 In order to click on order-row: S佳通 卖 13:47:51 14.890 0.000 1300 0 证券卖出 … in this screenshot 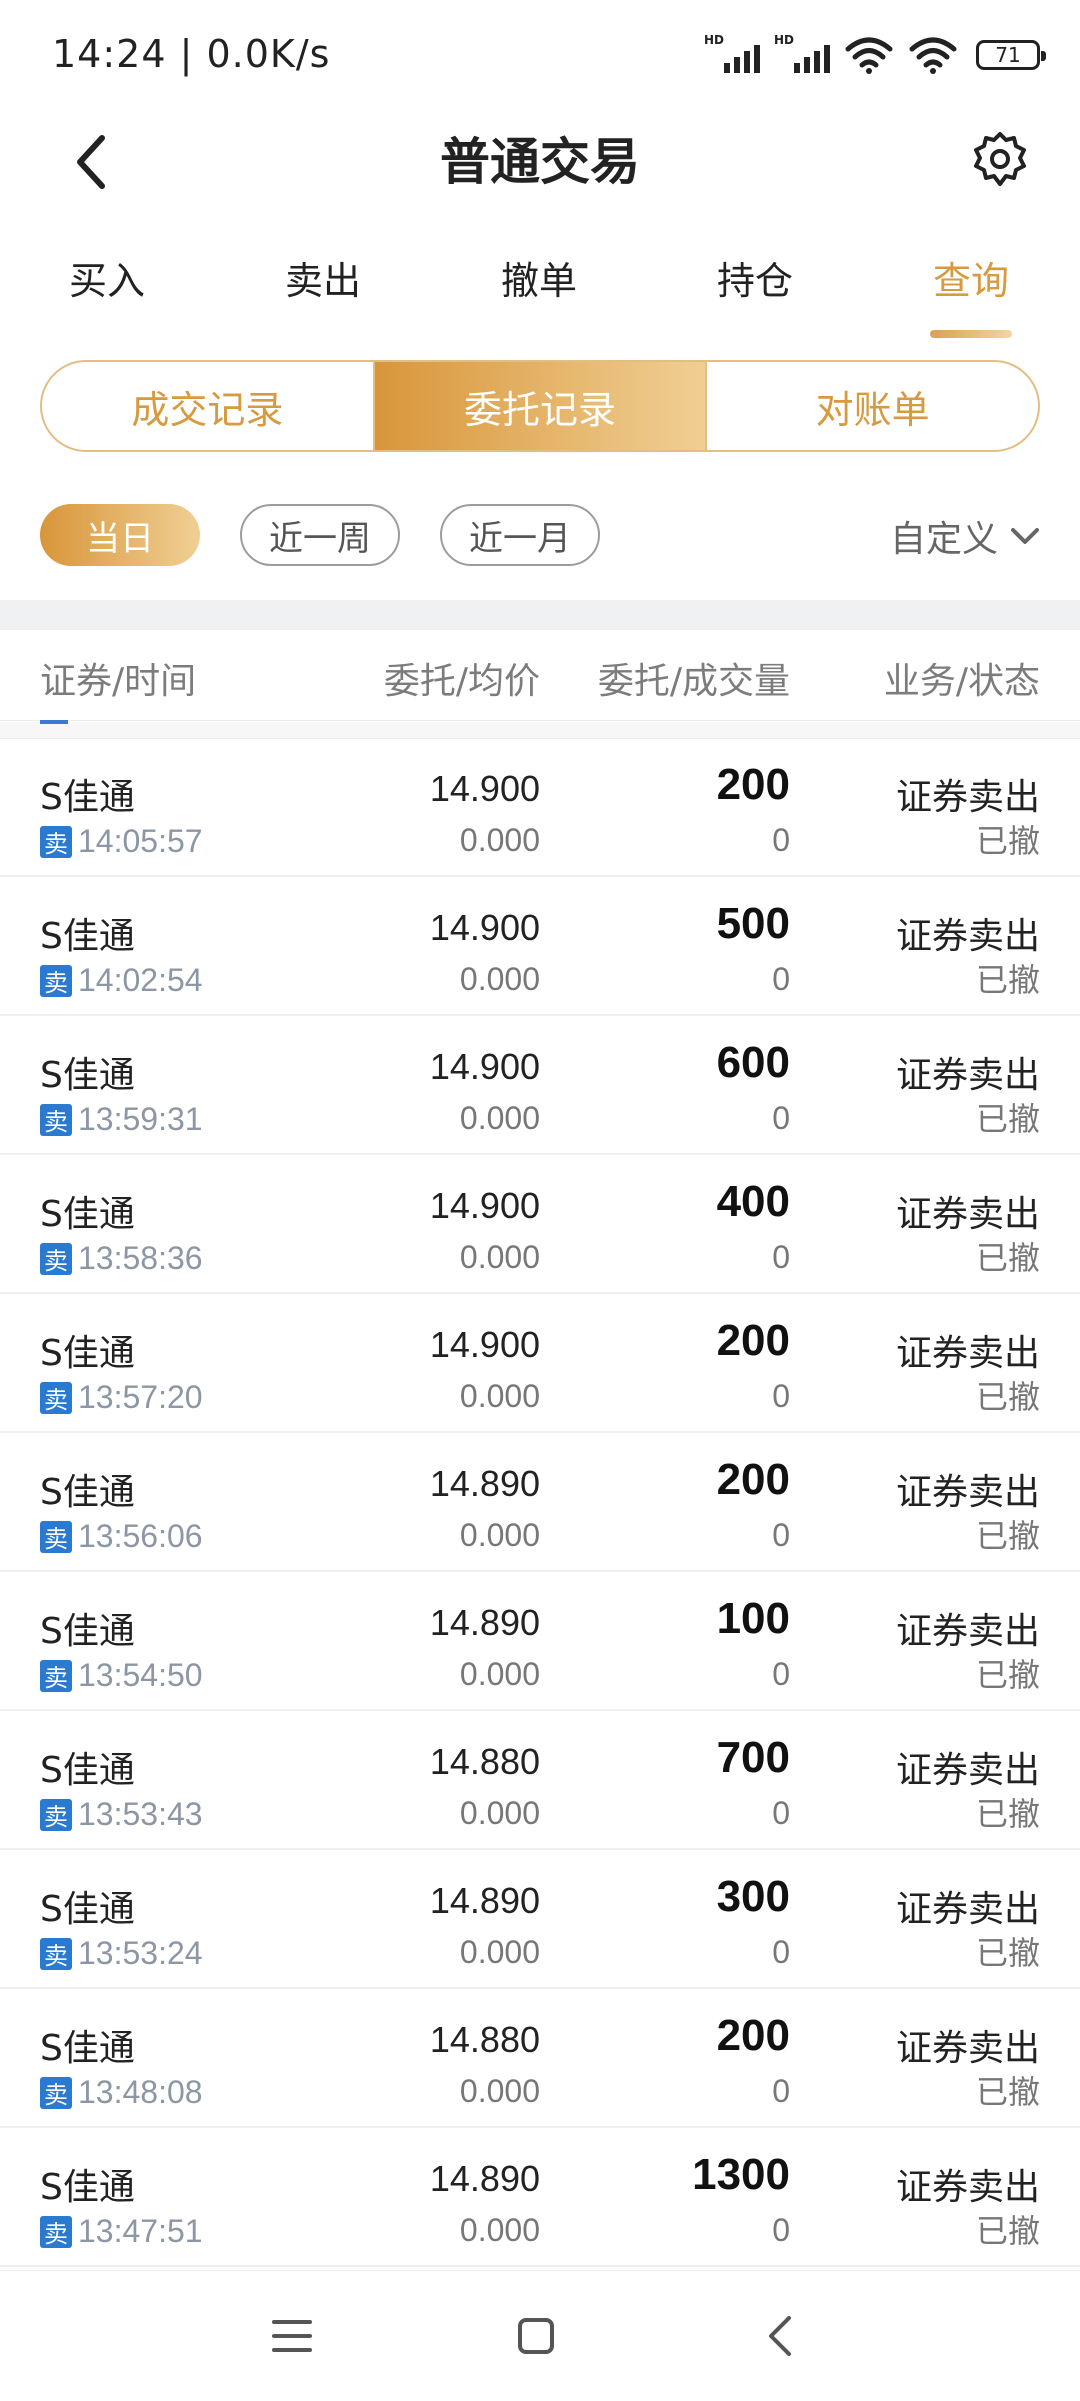, I will do `click(540, 2197)`.